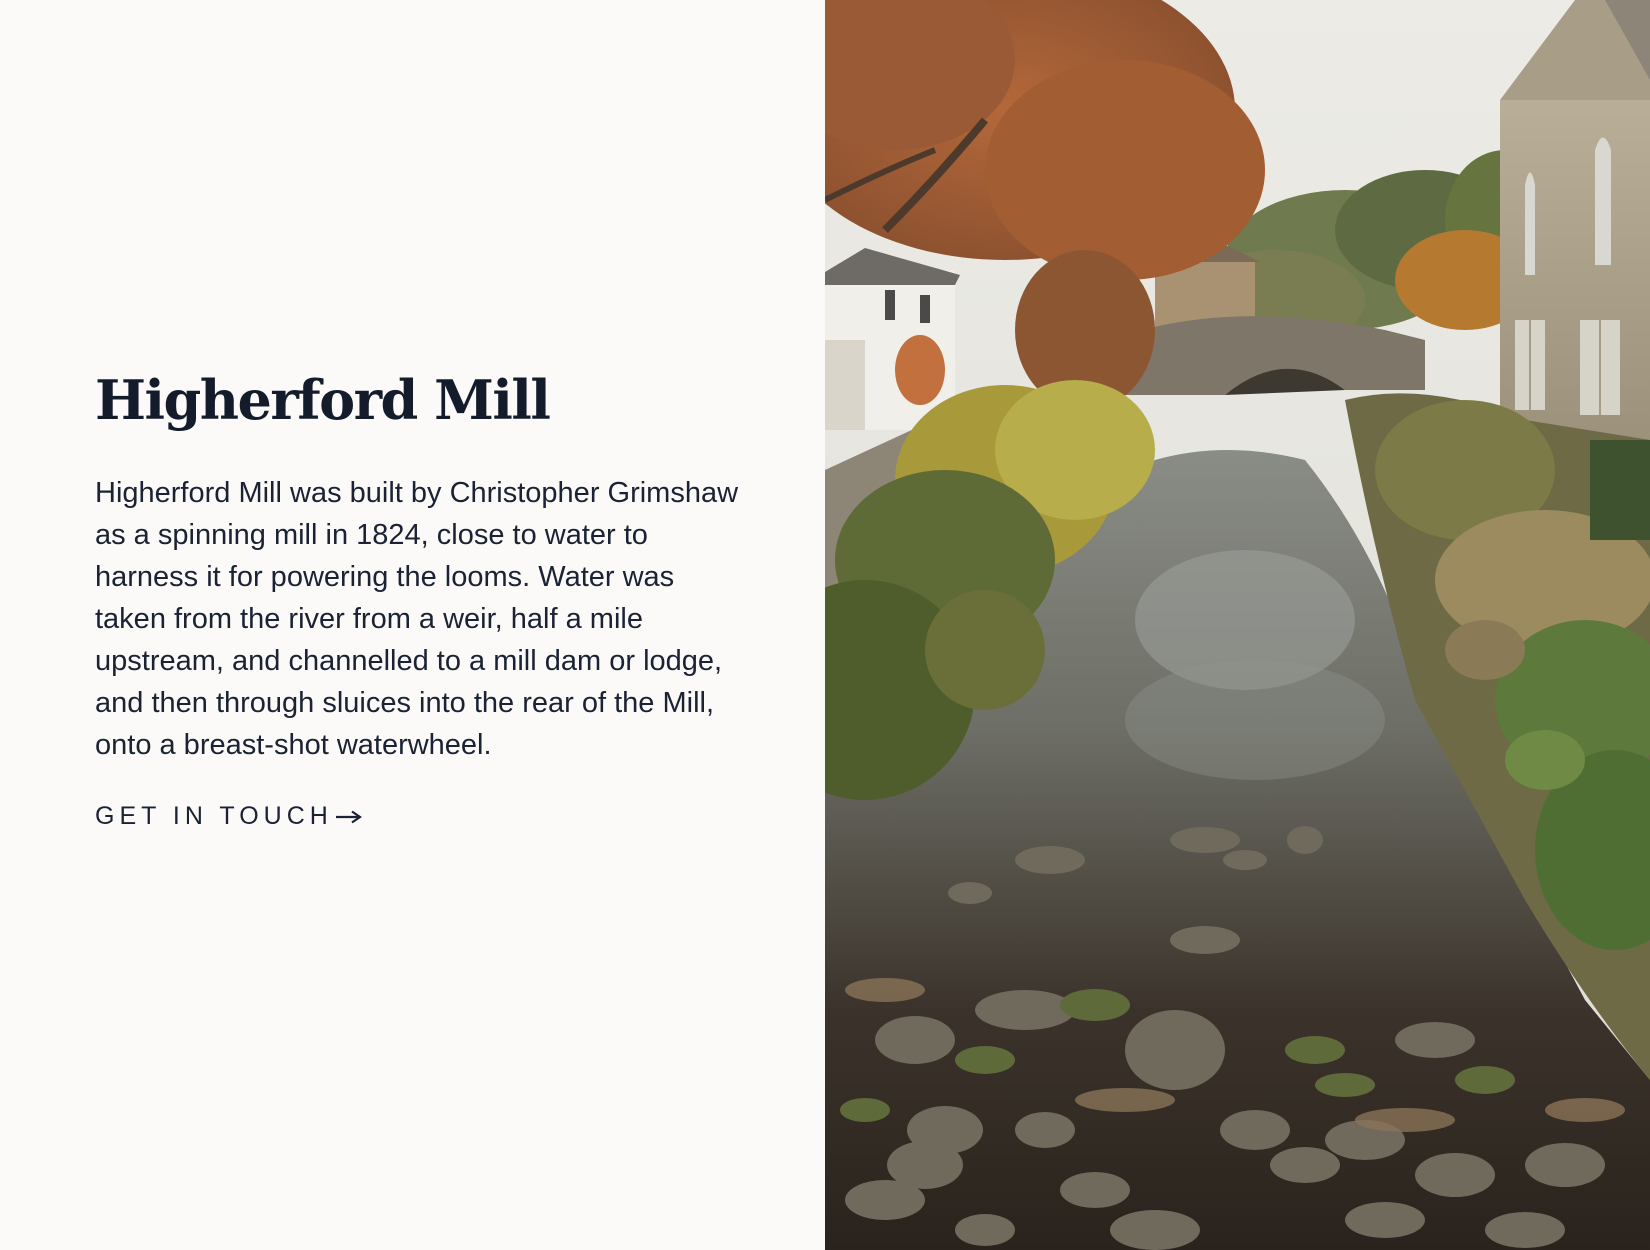 The height and width of the screenshot is (1250, 1650). What do you see at coordinates (323, 400) in the screenshot?
I see `section-heading: Higherford Mill` at bounding box center [323, 400].